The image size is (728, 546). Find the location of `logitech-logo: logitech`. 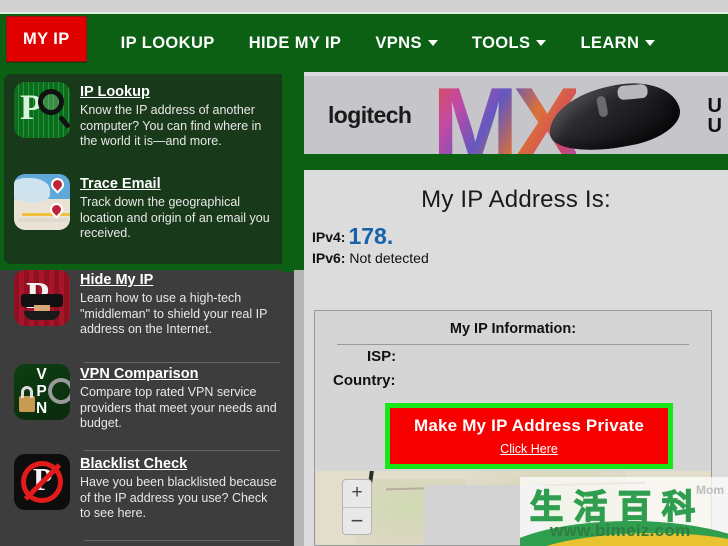

logitech-logo: logitech is located at coordinates (370, 115).